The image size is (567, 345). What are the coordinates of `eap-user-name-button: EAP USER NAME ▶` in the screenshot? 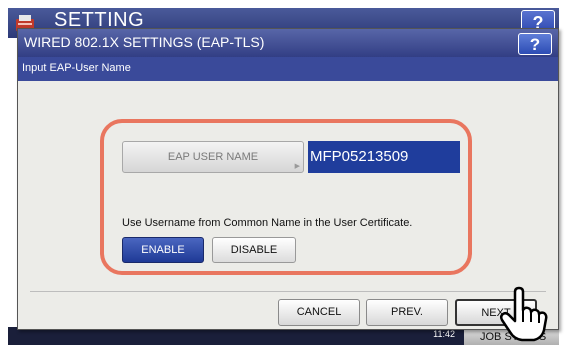 It's located at (213, 157).